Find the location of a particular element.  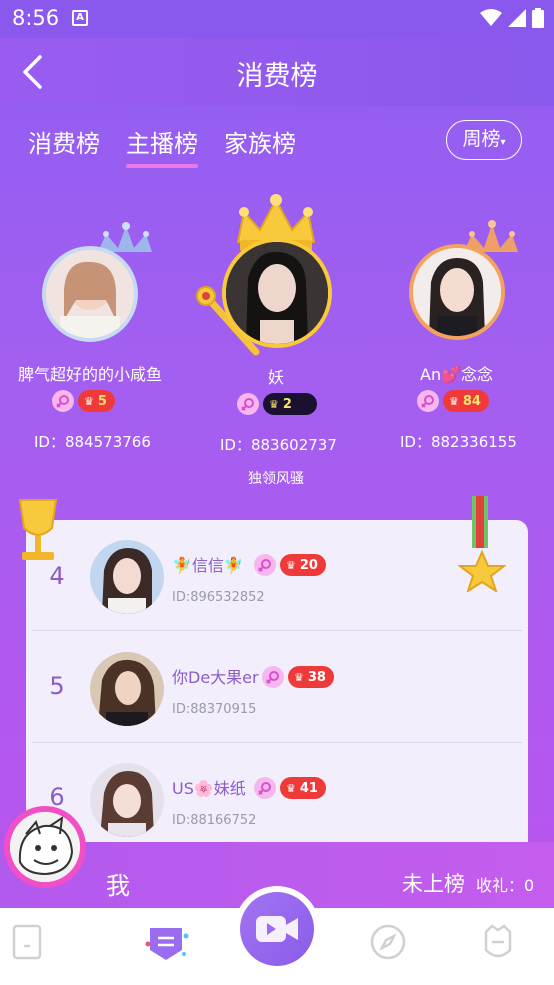

status-bar: 8:56 A is located at coordinates (277, 19).